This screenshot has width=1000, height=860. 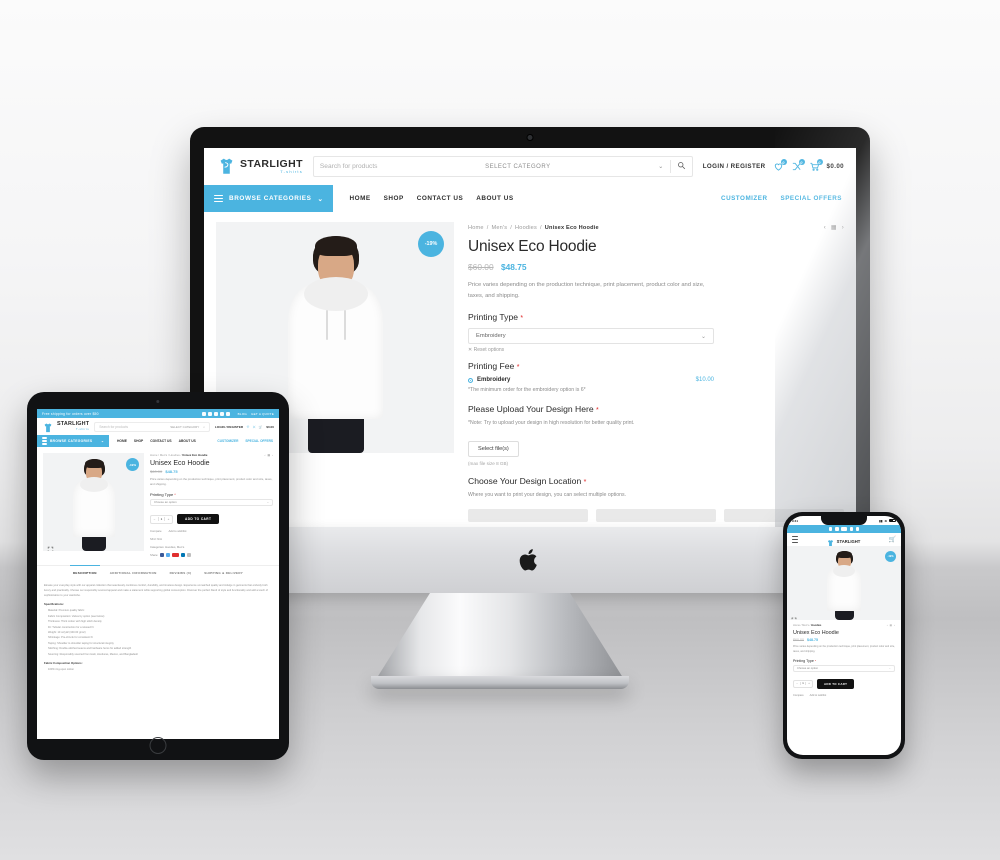 What do you see at coordinates (242, 414) in the screenshot?
I see `top-link-blog: BLOG` at bounding box center [242, 414].